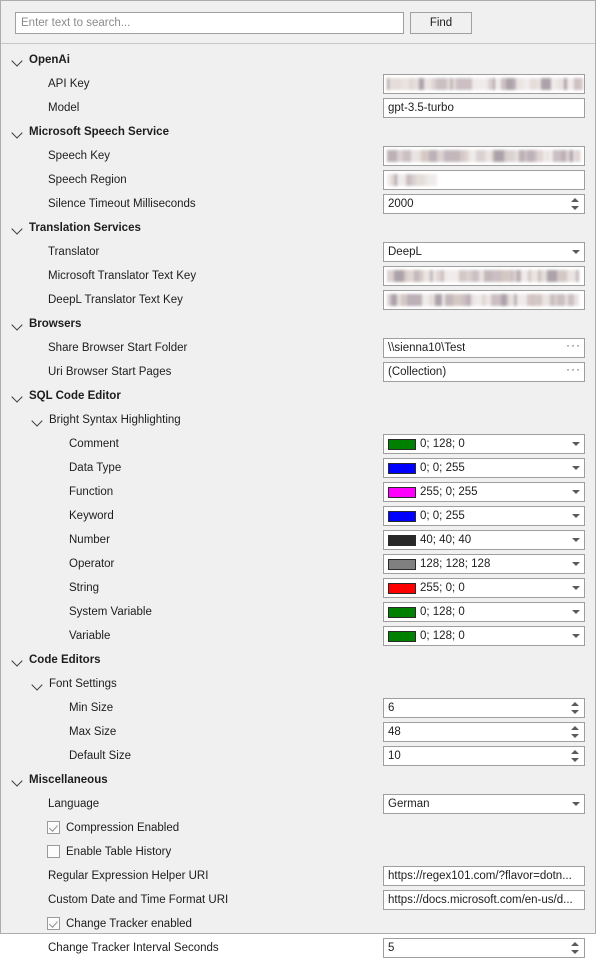 This screenshot has width=596, height=960. Describe the element at coordinates (484, 372) in the screenshot. I see `path-input-uri-browser-start-pages: (Collection) ···` at that location.